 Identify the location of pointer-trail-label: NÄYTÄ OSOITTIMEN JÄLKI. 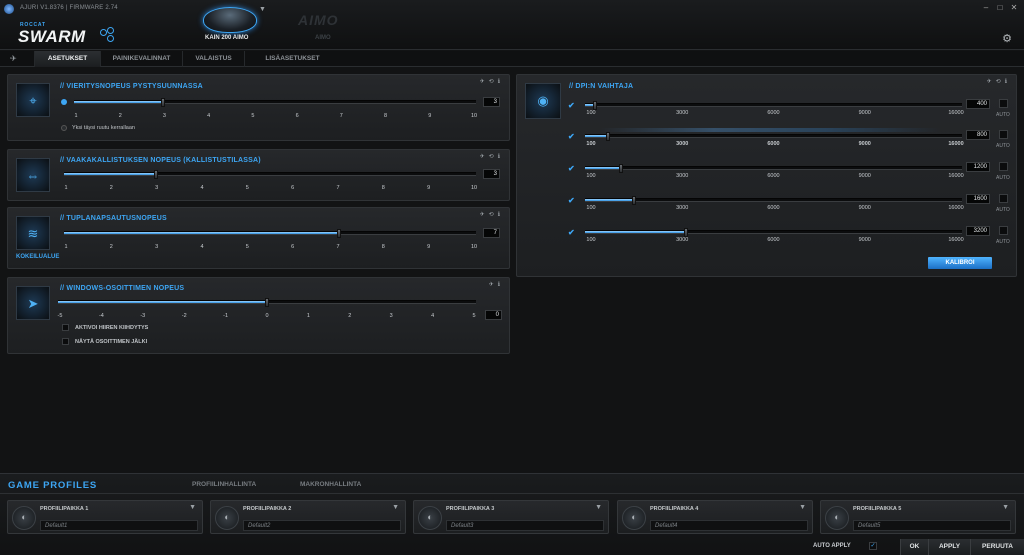
(111, 342).